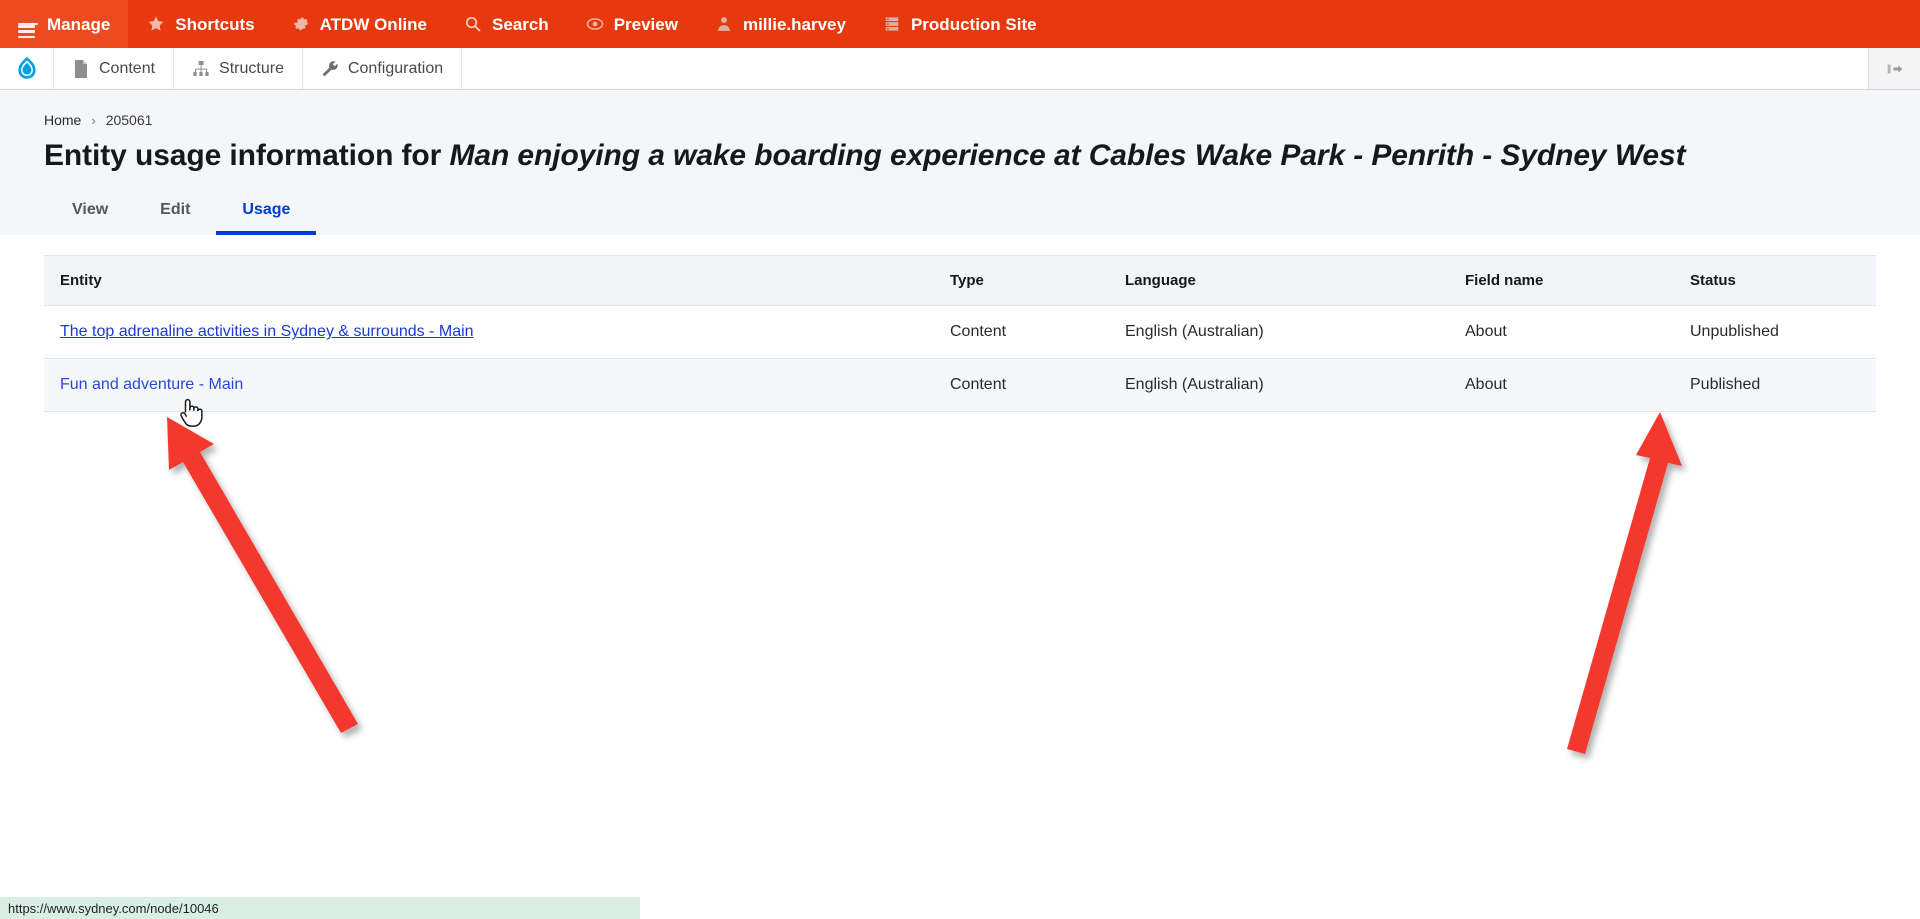 The width and height of the screenshot is (1920, 919). I want to click on menu-label-content: Content, so click(127, 68).